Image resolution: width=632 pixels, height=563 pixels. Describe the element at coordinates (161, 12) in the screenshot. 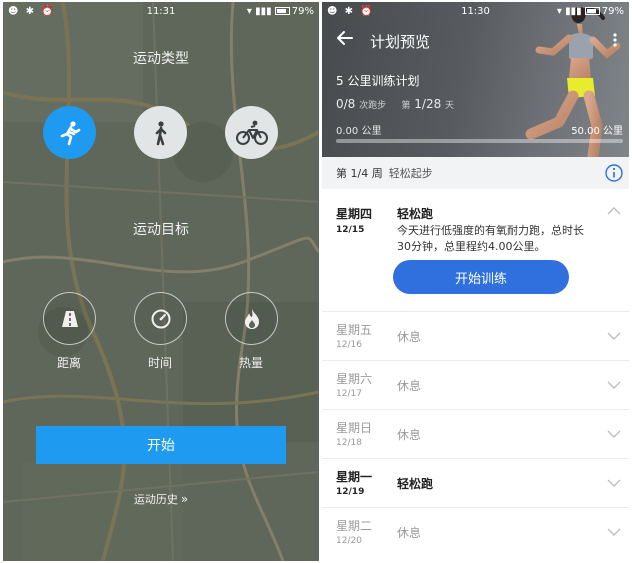

I see `status-bar: ☻ ✱ ⏰ 11:31 ▾ ▮▮▮ 79%` at that location.